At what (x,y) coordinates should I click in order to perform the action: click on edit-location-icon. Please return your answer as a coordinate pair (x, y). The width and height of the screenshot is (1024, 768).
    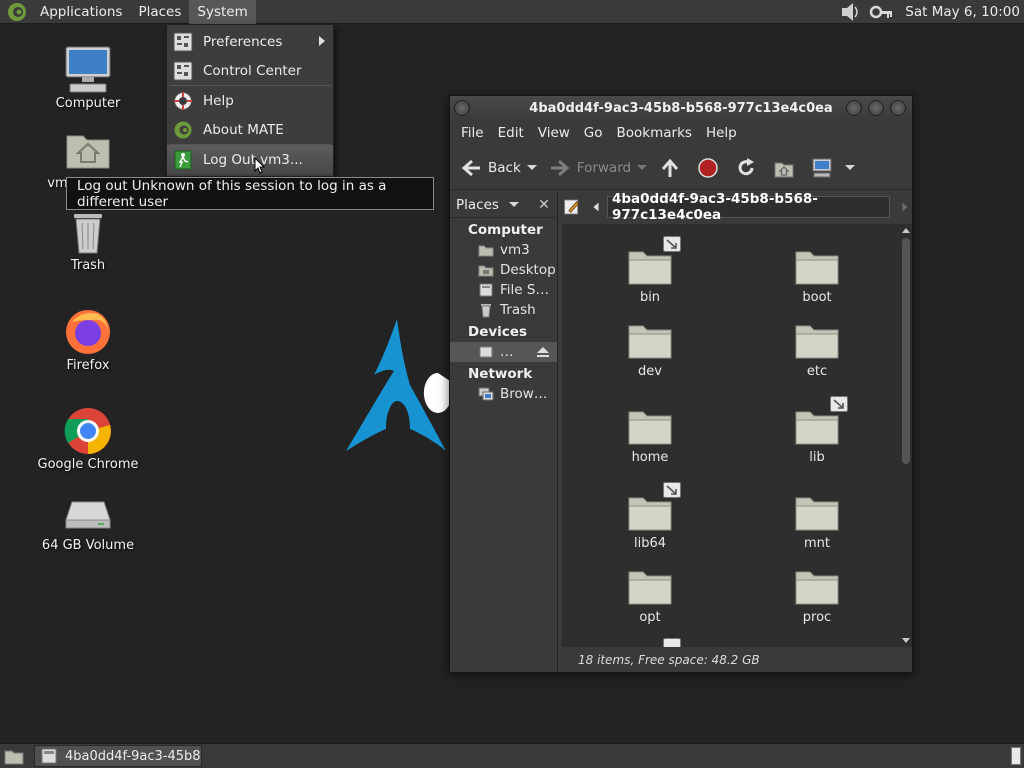
    Looking at the image, I should click on (571, 207).